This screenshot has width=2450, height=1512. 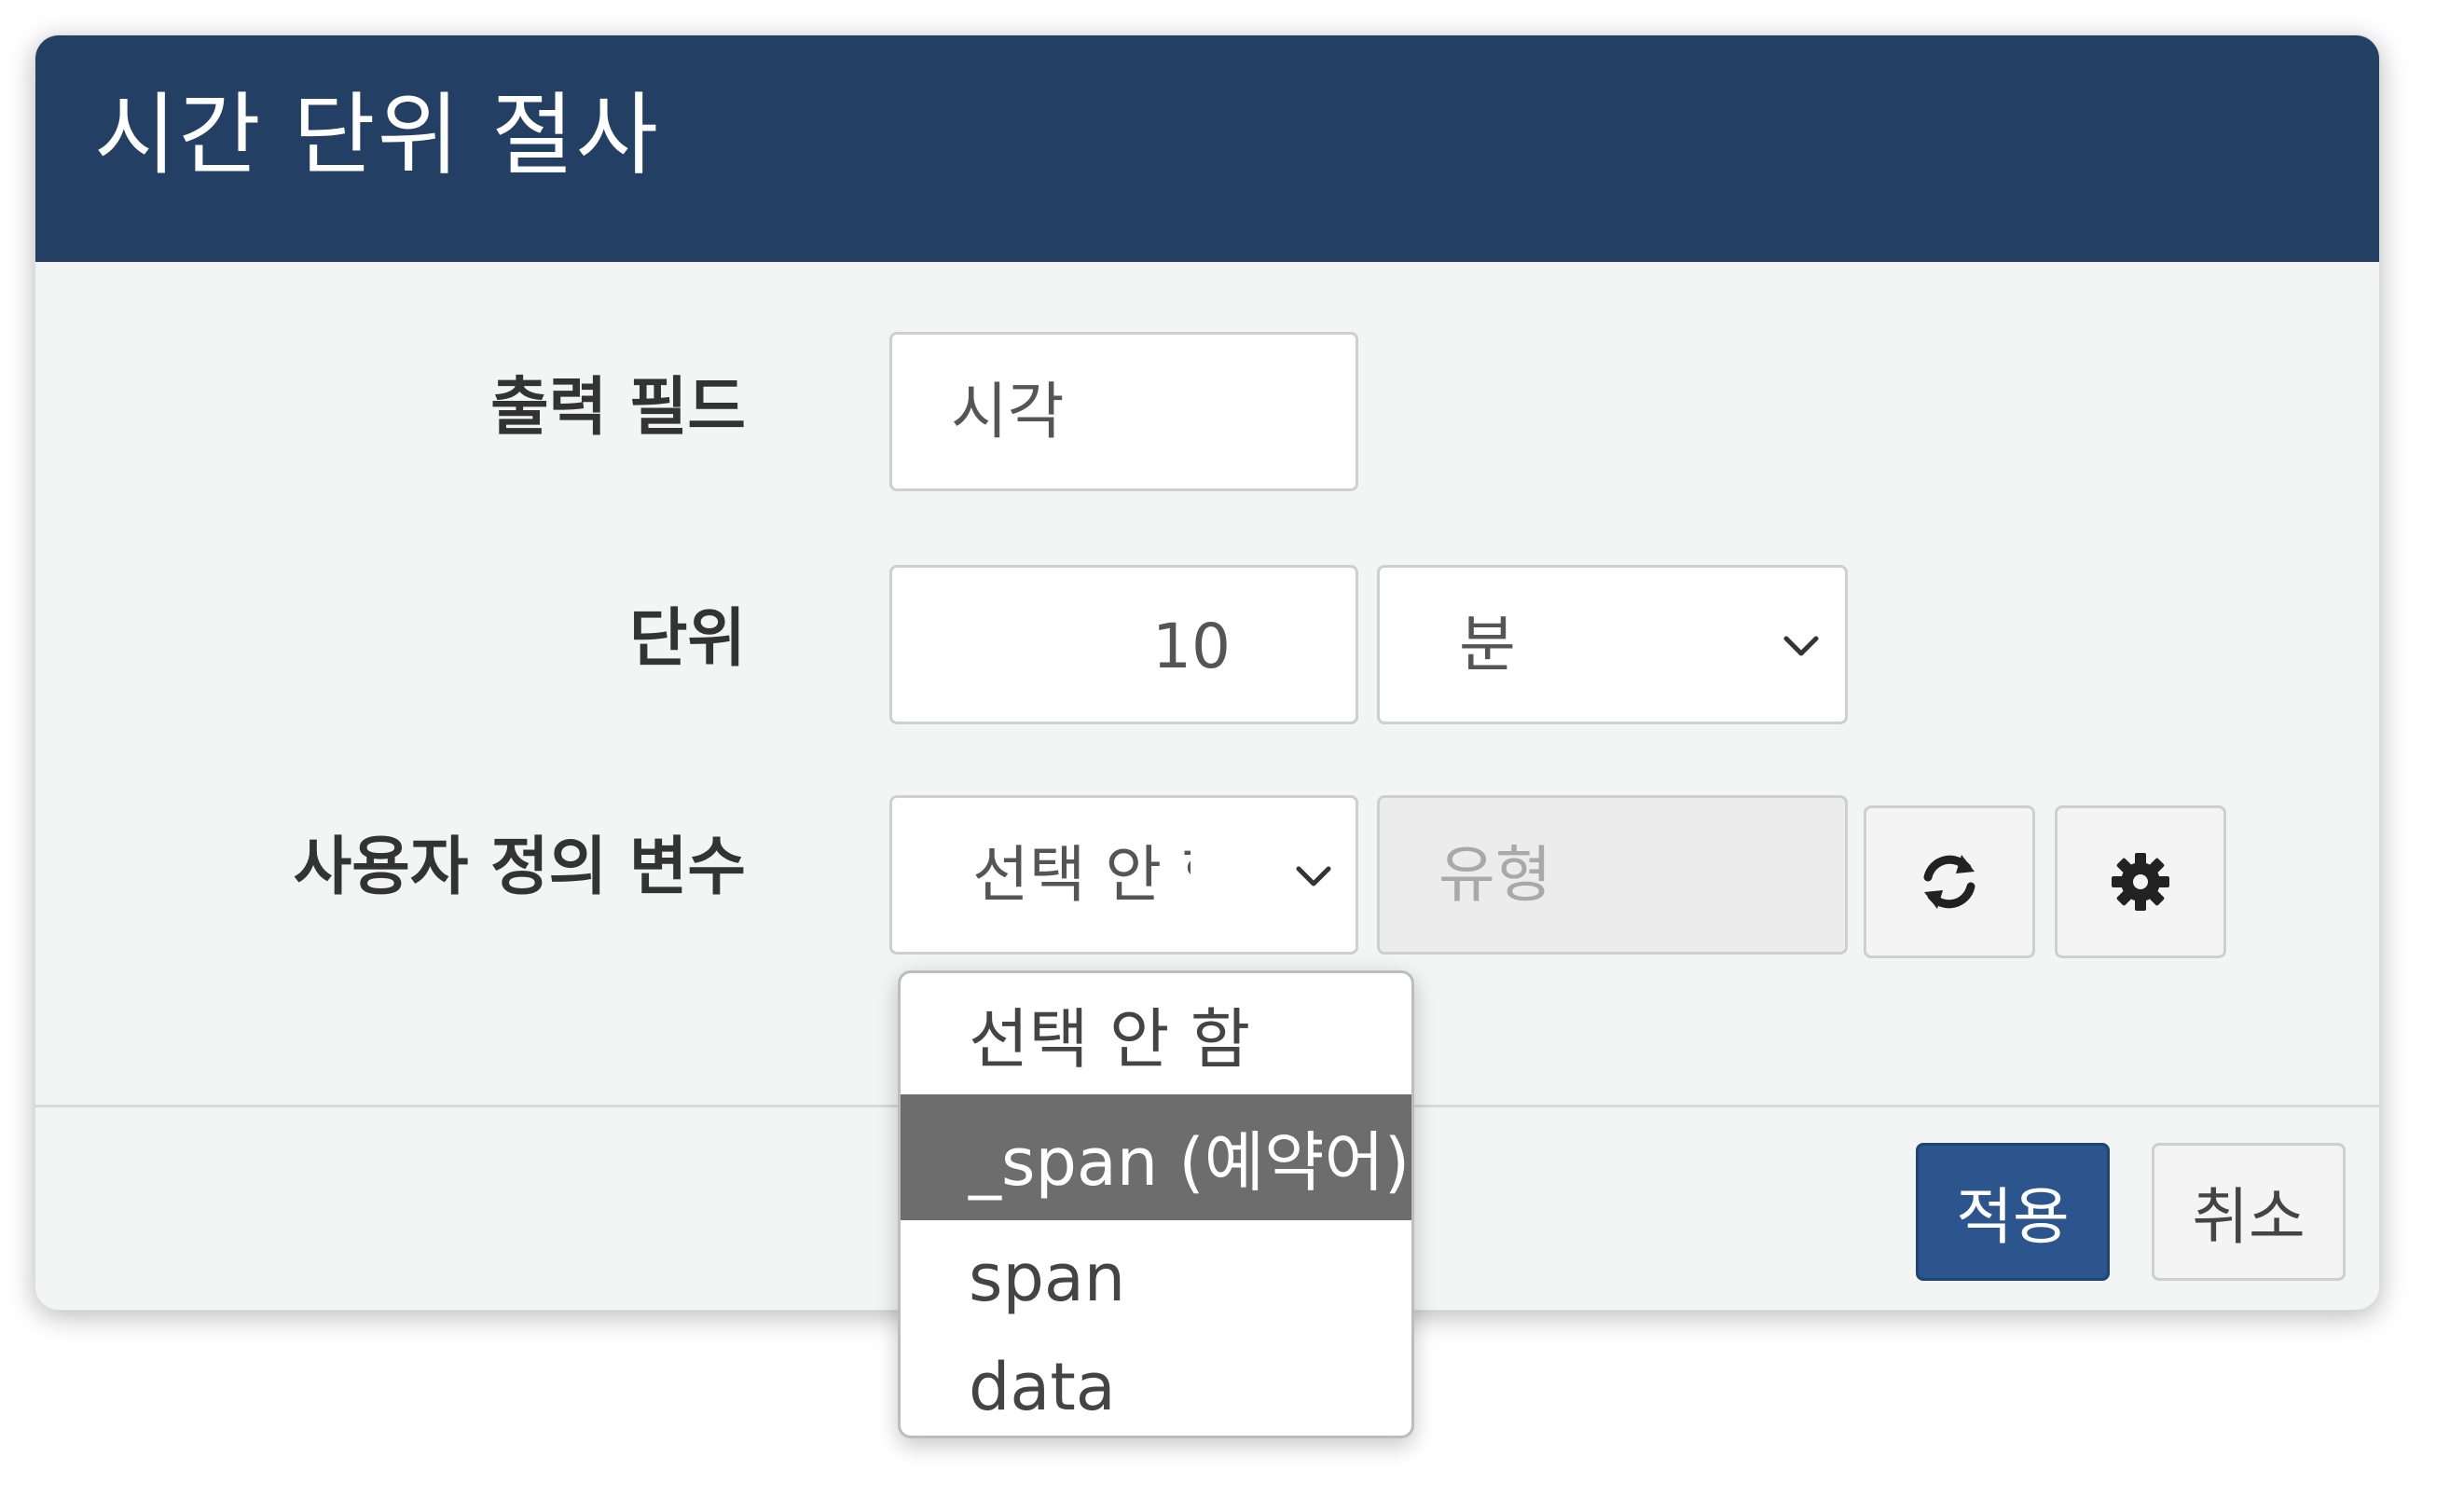 What do you see at coordinates (1081, 875) in the screenshot?
I see `custom-variable-selected: 선택 안 함` at bounding box center [1081, 875].